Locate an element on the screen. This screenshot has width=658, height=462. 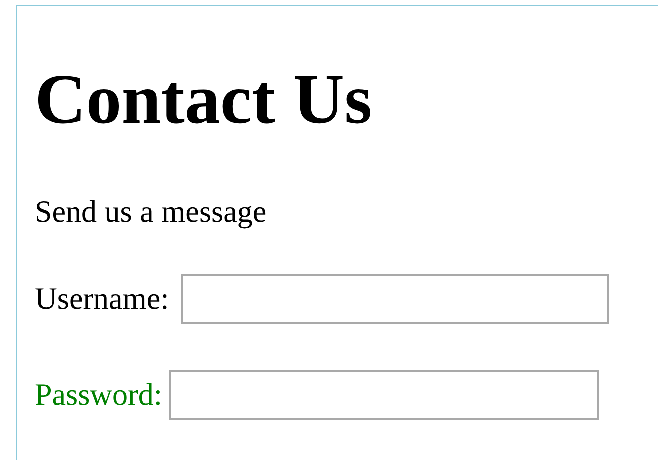
intro-text: Send us a message is located at coordinates (151, 212).